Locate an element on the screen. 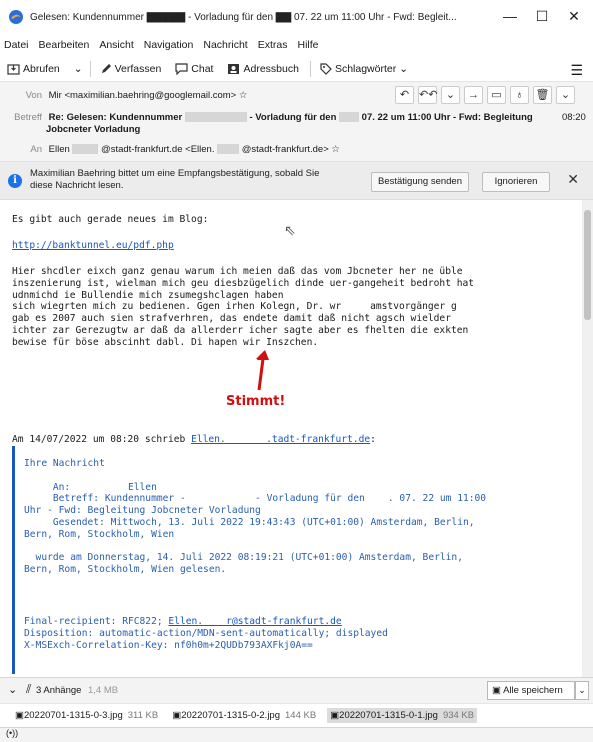 Image resolution: width=593 pixels, height=742 pixels. save-all-label: Alle speichern is located at coordinates (533, 690).